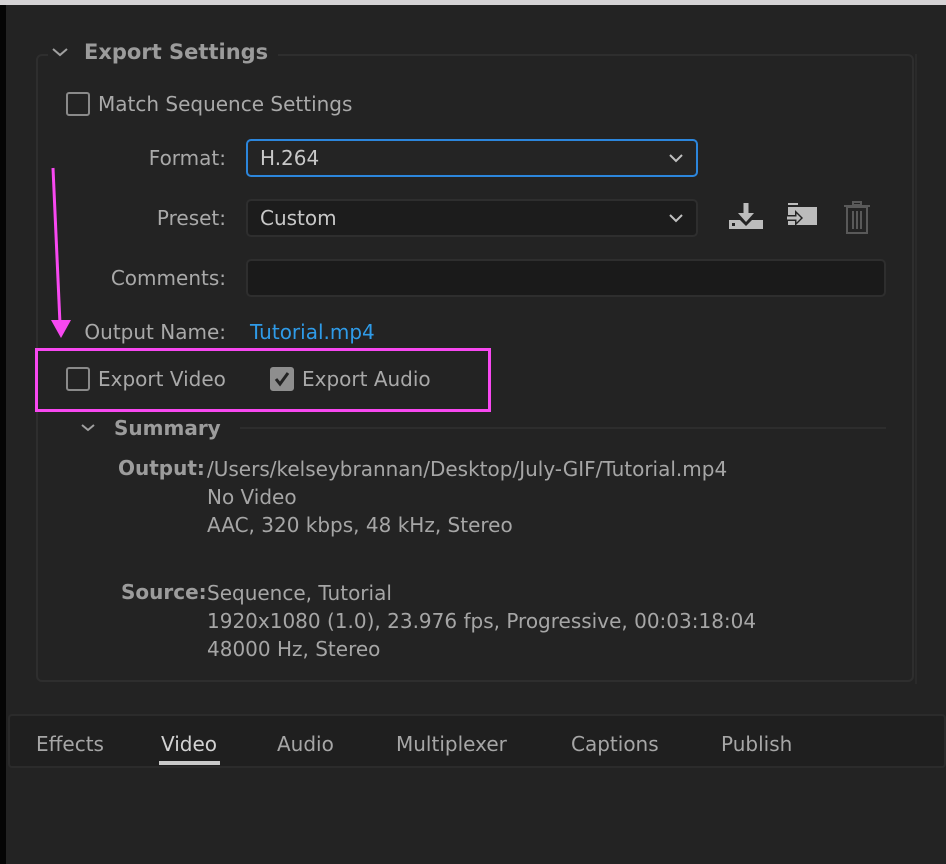  I want to click on window-left-edge, so click(3, 434).